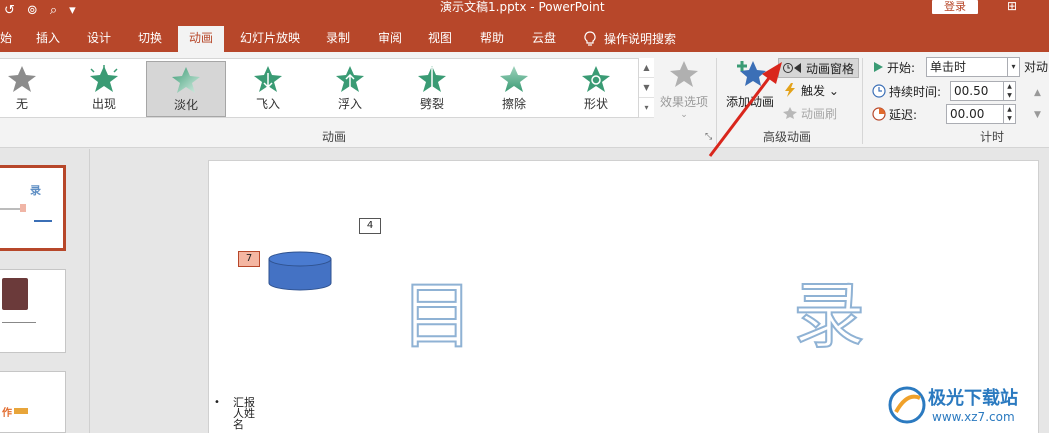 The image size is (1049, 433). What do you see at coordinates (440, 39) in the screenshot?
I see `tab-view: 视图` at bounding box center [440, 39].